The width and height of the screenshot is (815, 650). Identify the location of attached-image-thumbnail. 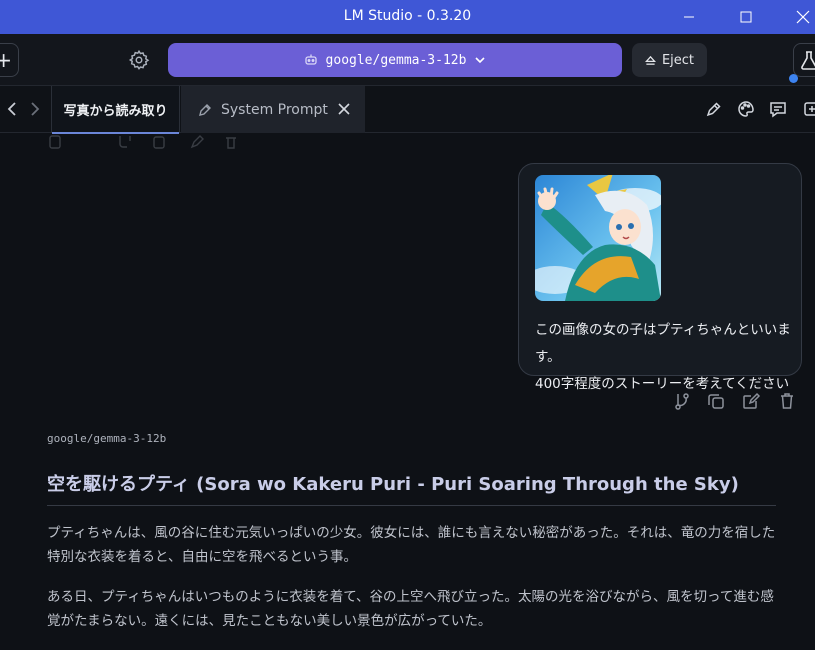
(598, 238).